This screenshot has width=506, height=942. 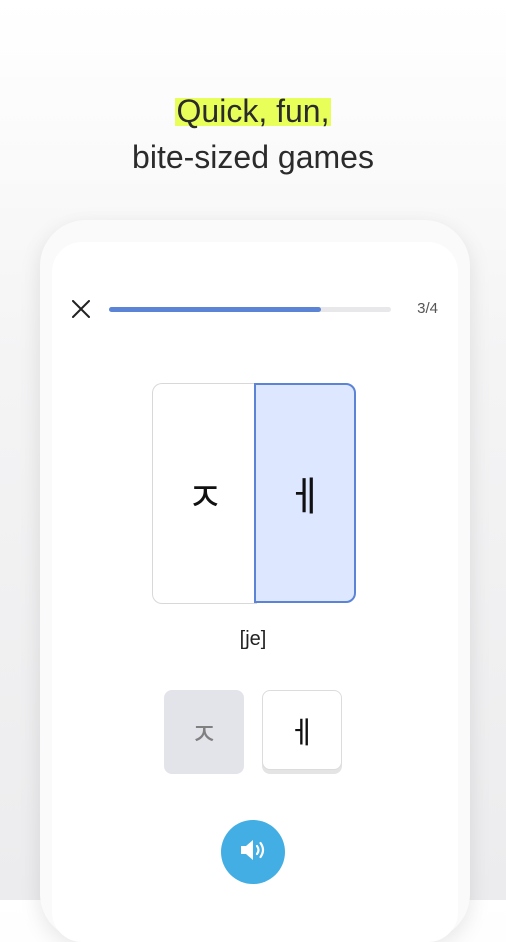 I want to click on speaker-icon, so click(x=253, y=852).